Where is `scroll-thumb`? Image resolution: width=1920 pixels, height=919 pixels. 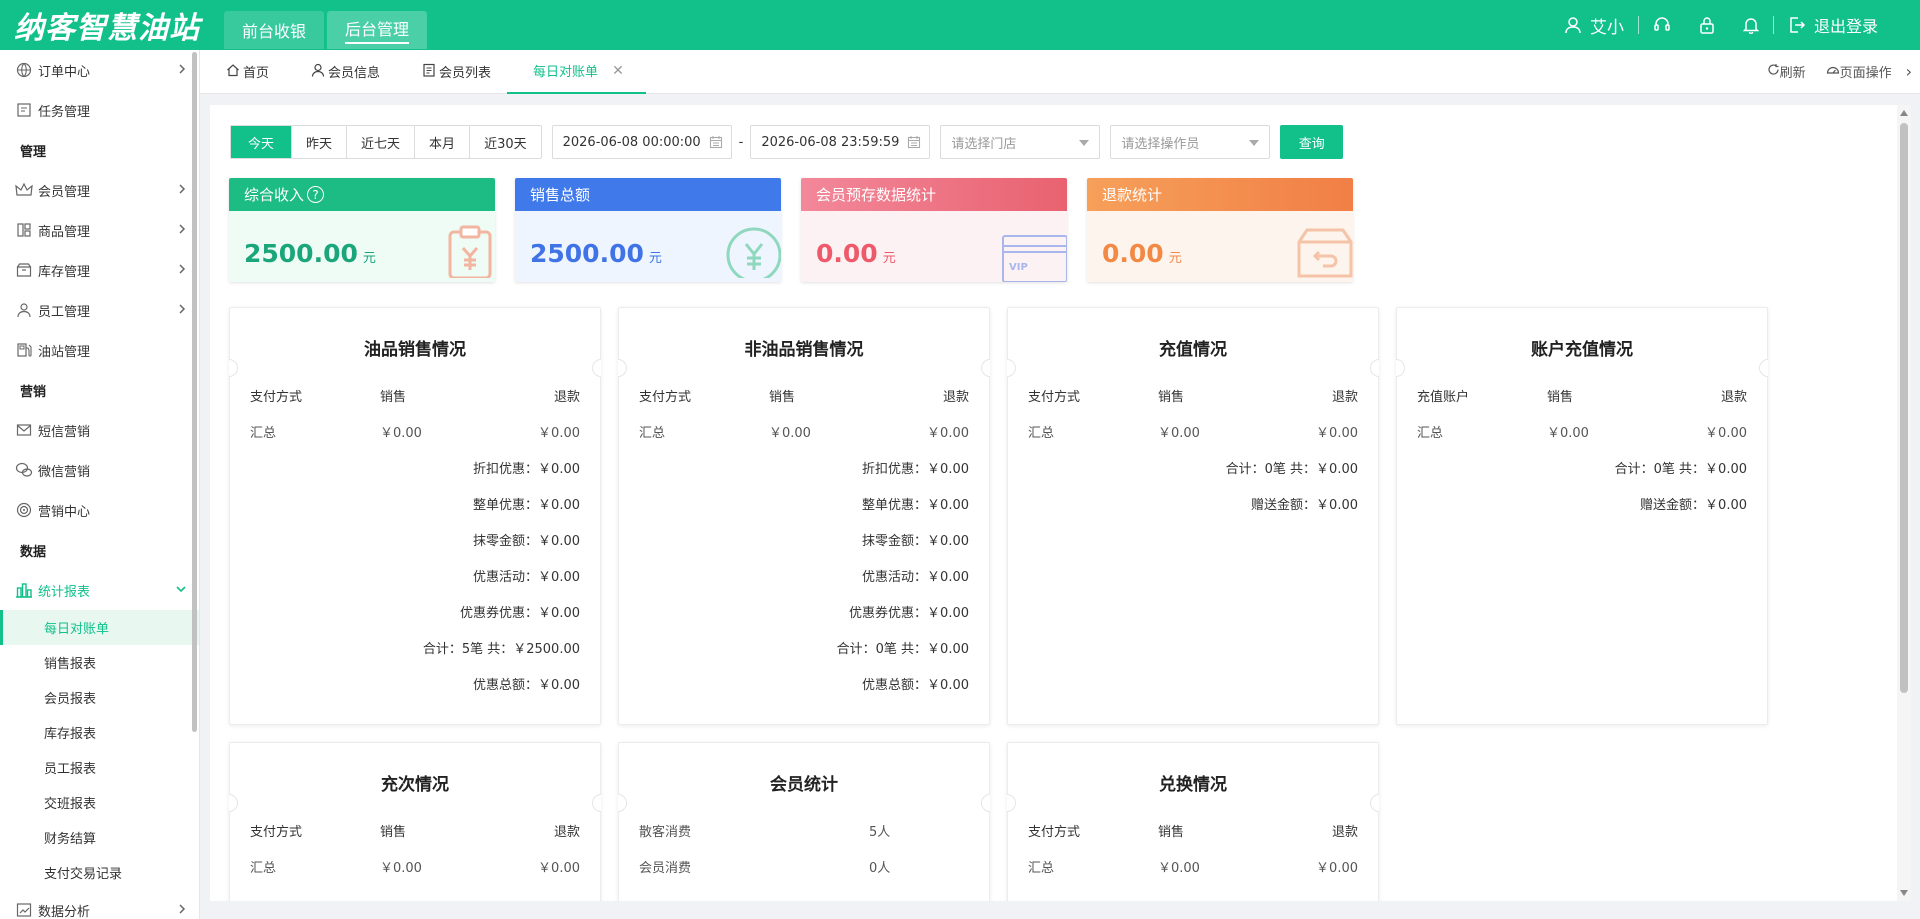
scroll-thumb is located at coordinates (1904, 408).